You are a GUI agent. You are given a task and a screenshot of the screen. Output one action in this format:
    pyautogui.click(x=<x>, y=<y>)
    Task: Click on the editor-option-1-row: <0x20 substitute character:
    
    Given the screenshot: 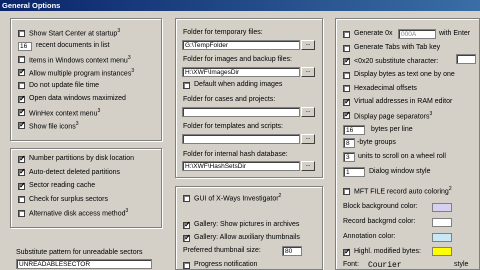 What is the action you would take?
    pyautogui.click(x=390, y=61)
    